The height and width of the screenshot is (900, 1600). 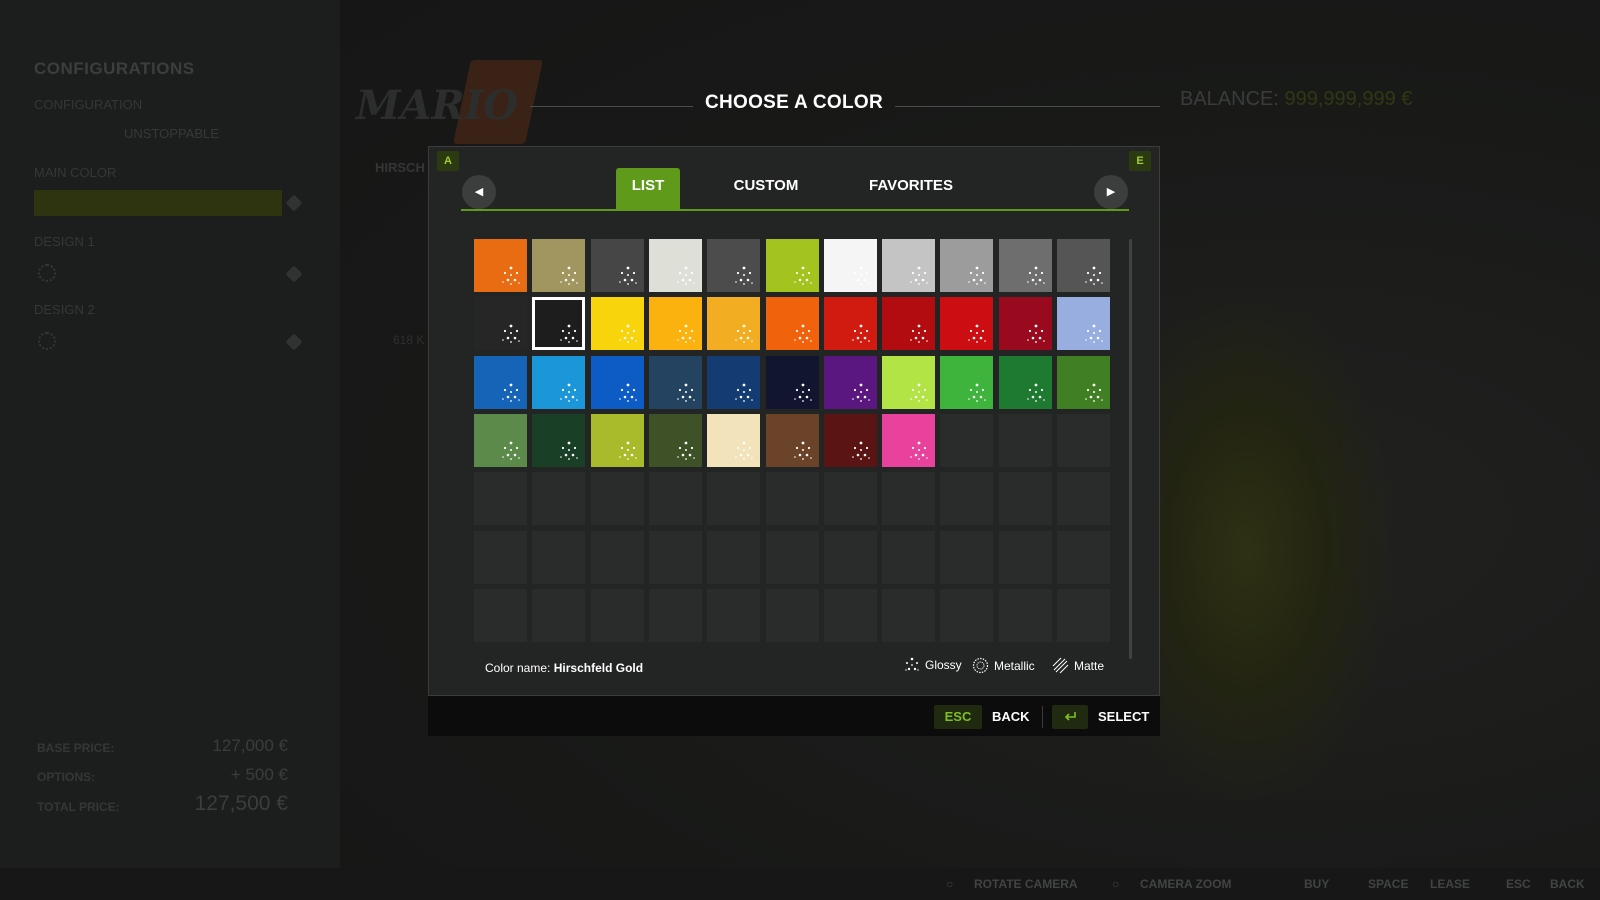 What do you see at coordinates (479, 192) in the screenshot?
I see `prev-arrow-button: ◀` at bounding box center [479, 192].